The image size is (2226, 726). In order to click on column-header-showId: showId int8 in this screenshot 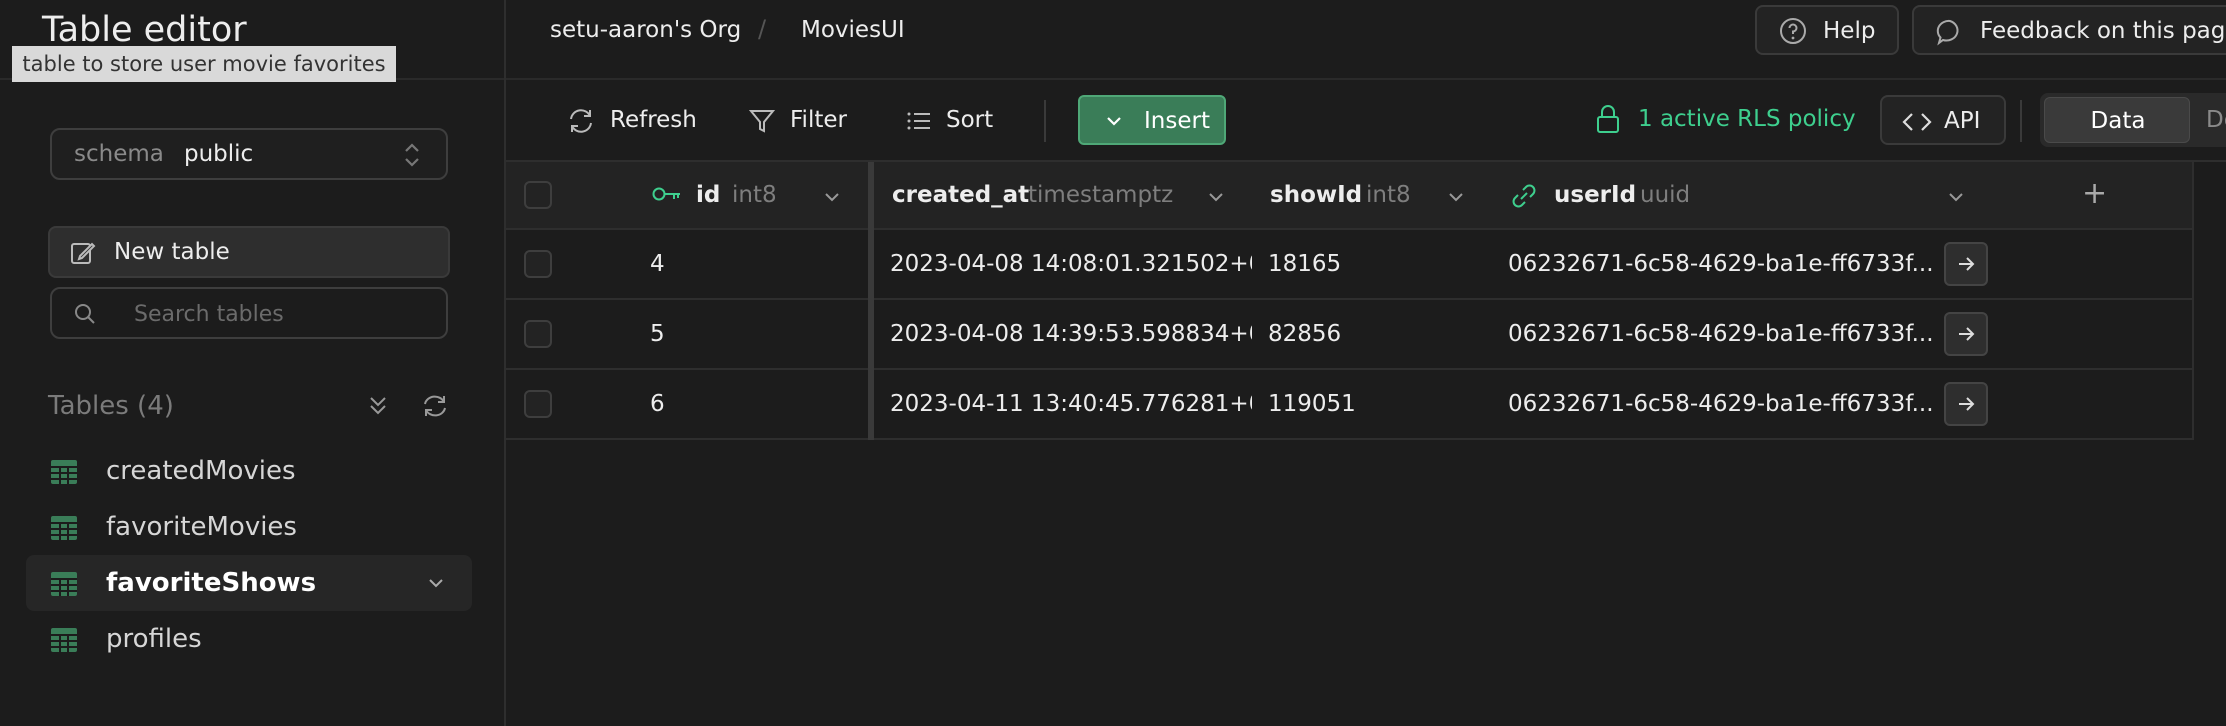, I will do `click(1373, 196)`.